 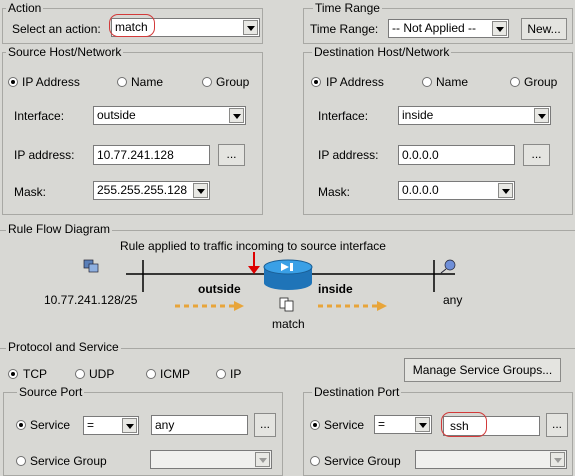 I want to click on destination-group-radio-label: Group, so click(x=541, y=82).